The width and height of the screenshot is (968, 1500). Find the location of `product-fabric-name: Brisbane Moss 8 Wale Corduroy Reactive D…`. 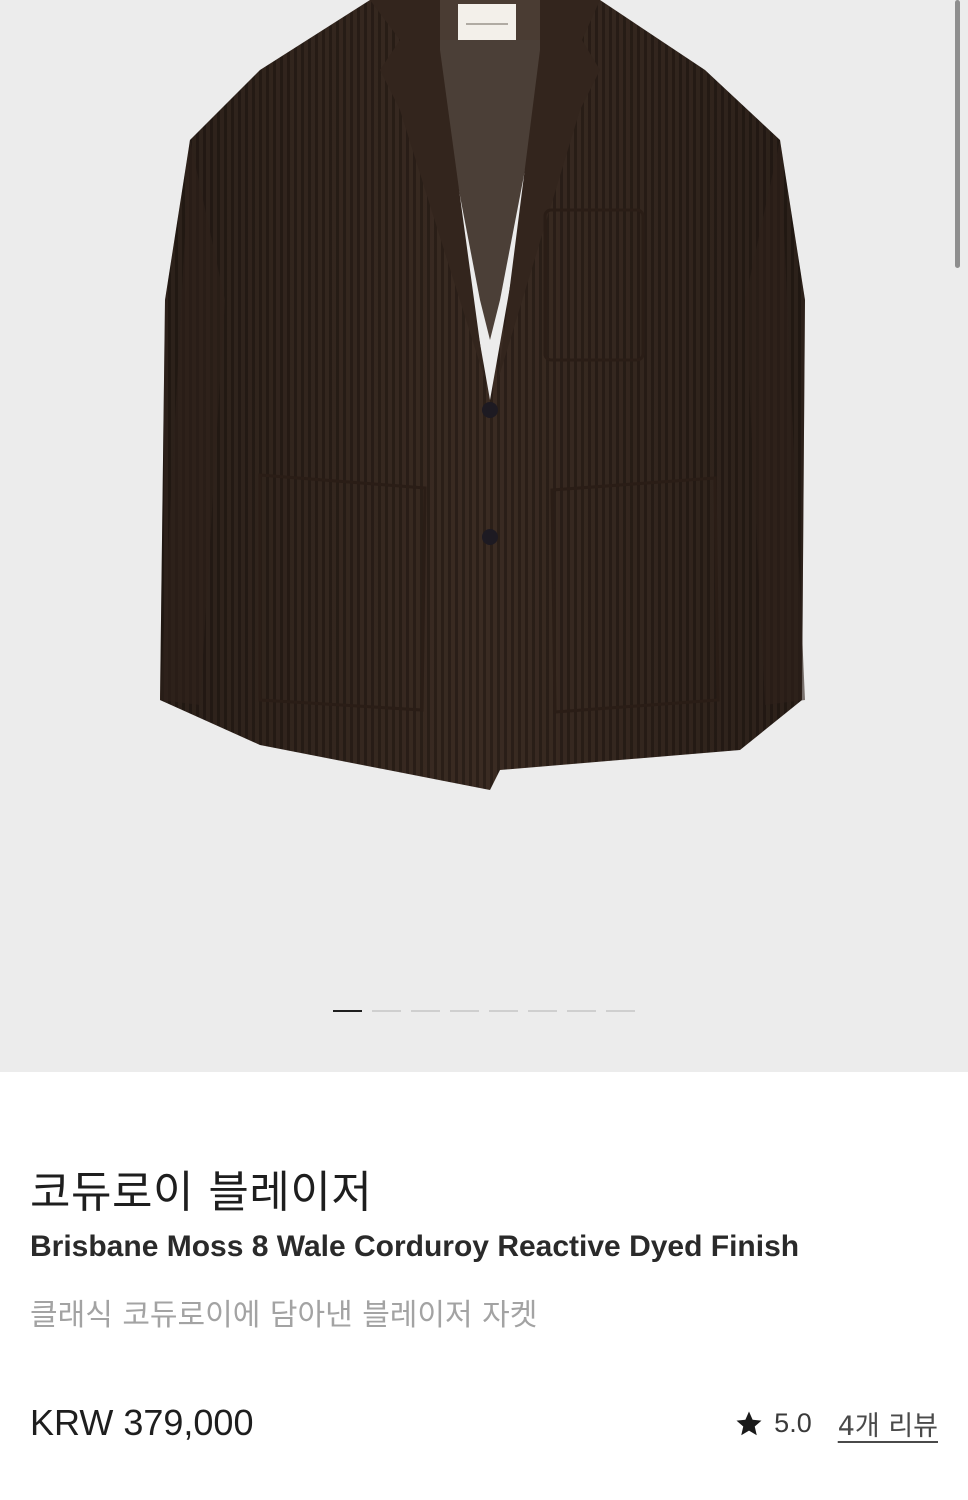

product-fabric-name: Brisbane Moss 8 Wale Corduroy Reactive D… is located at coordinates (415, 1246).